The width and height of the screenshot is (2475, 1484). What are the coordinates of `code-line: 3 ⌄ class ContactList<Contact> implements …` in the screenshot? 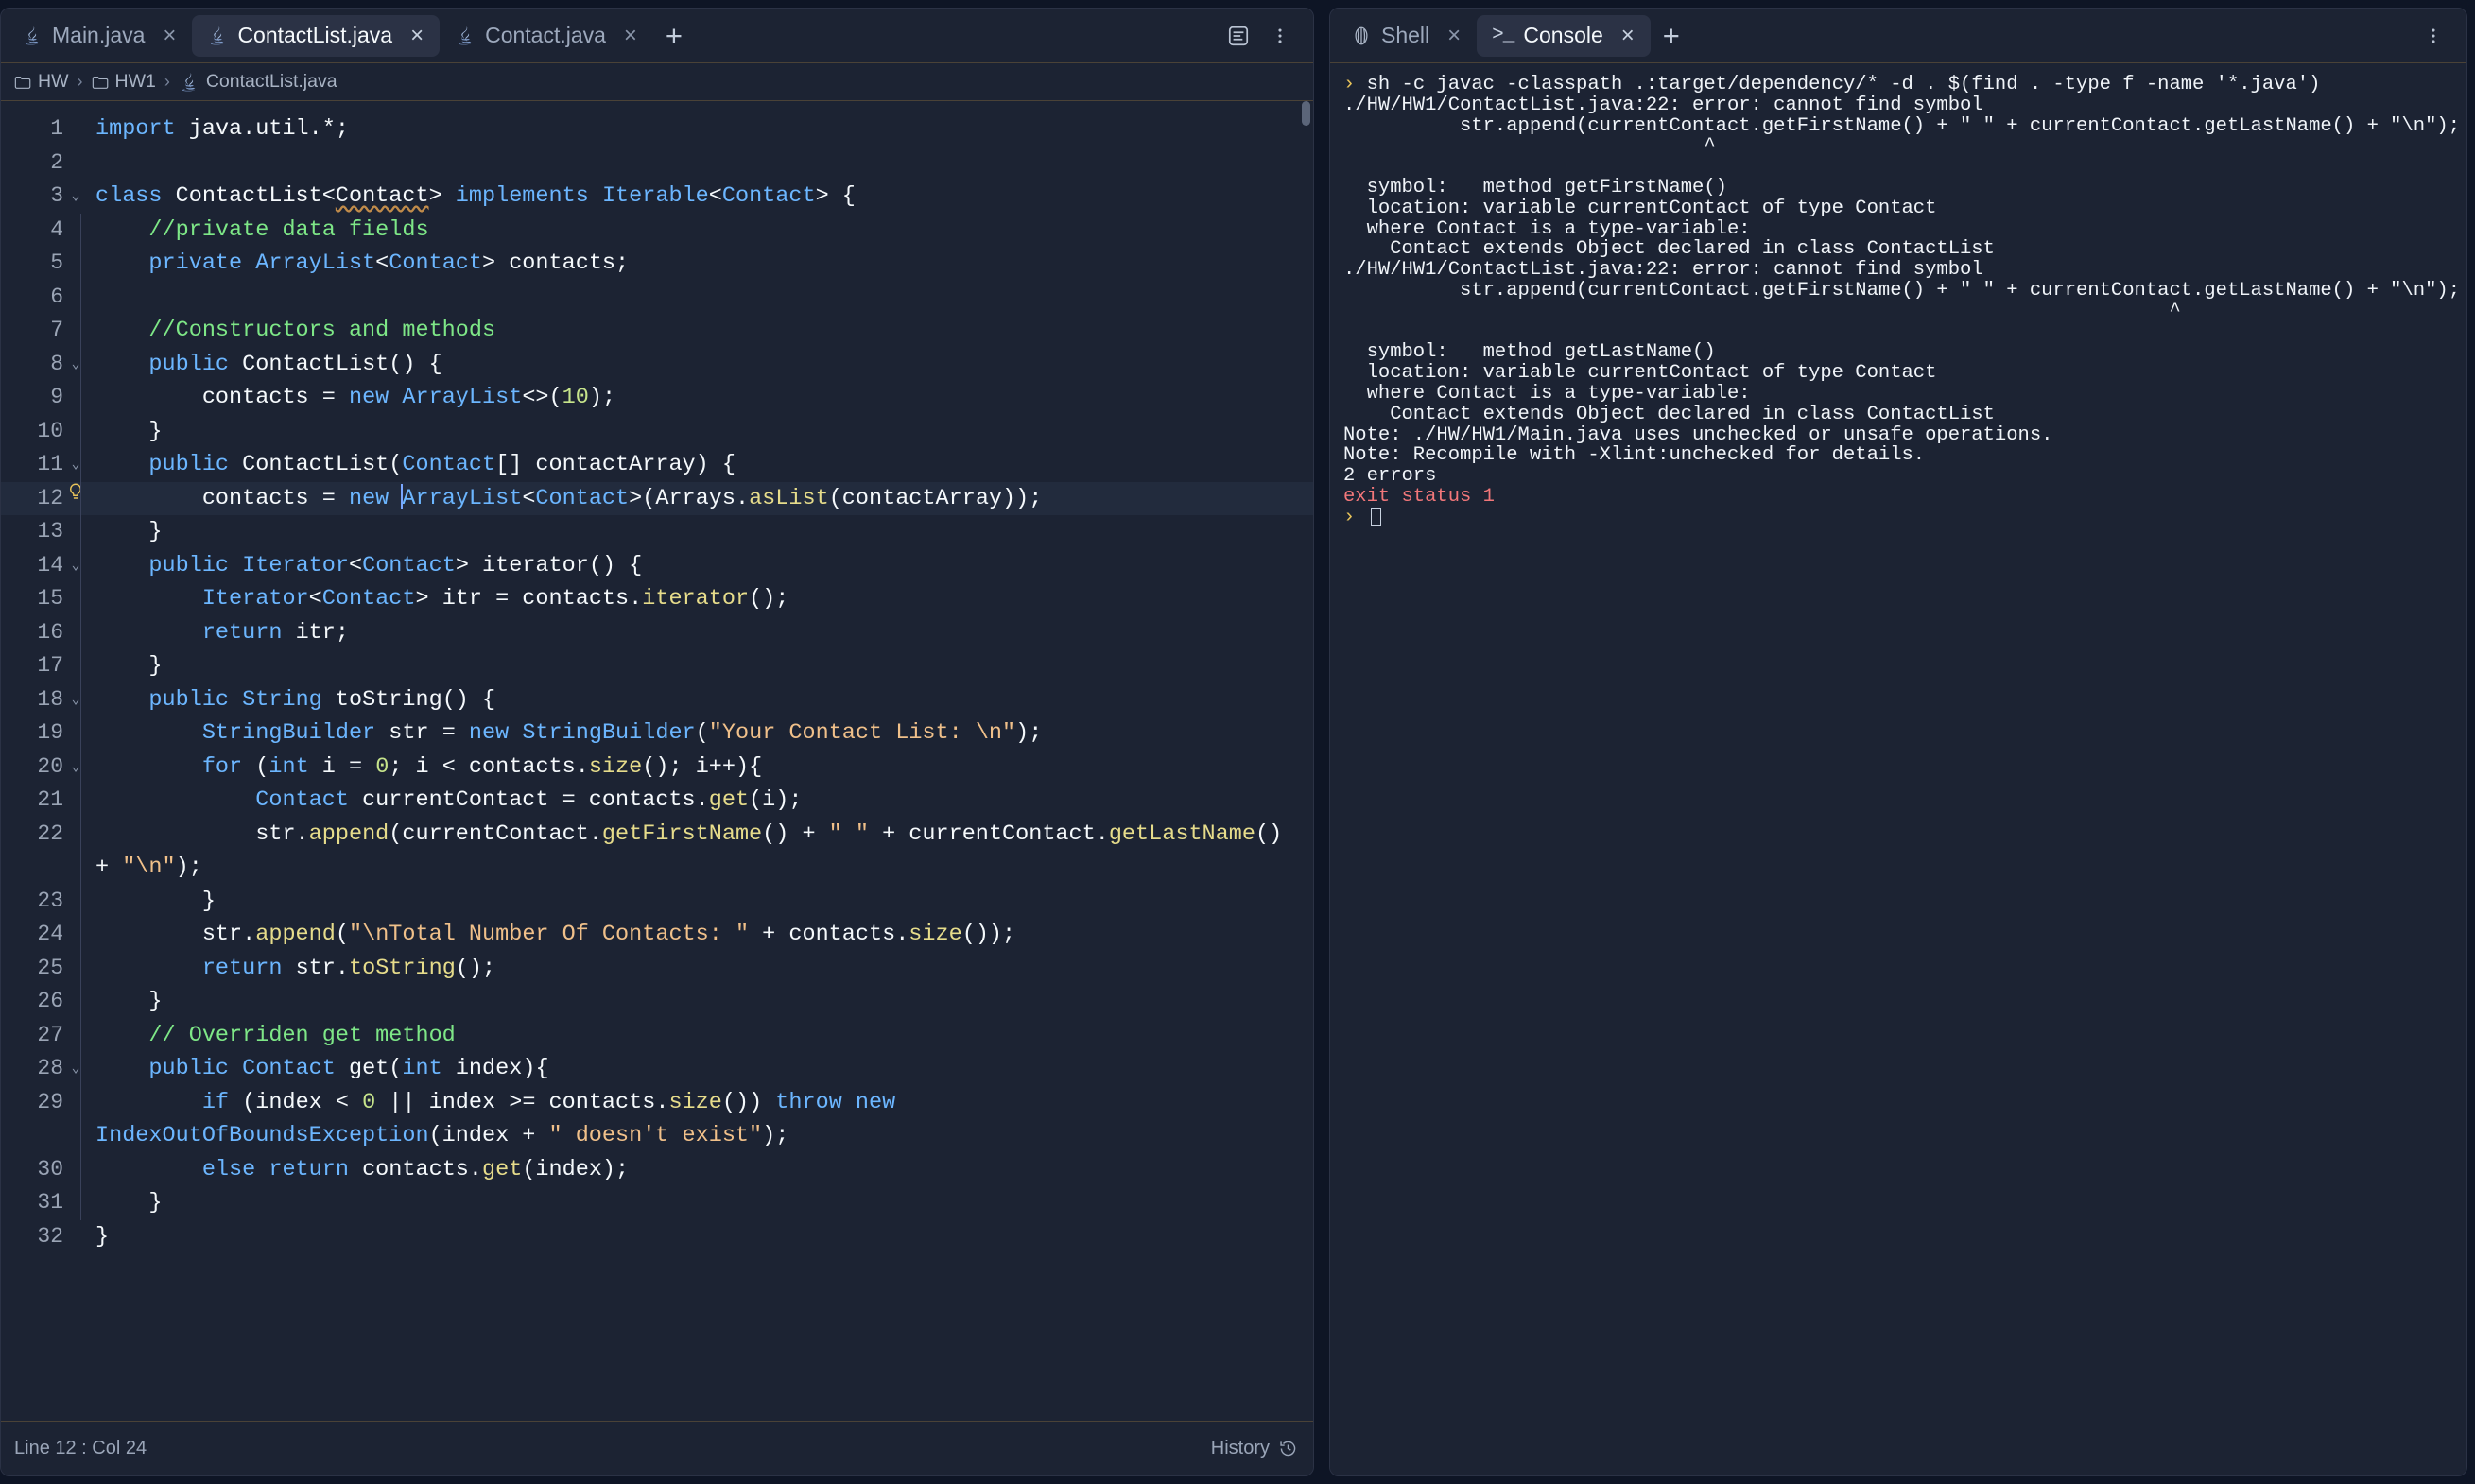 It's located at (657, 197).